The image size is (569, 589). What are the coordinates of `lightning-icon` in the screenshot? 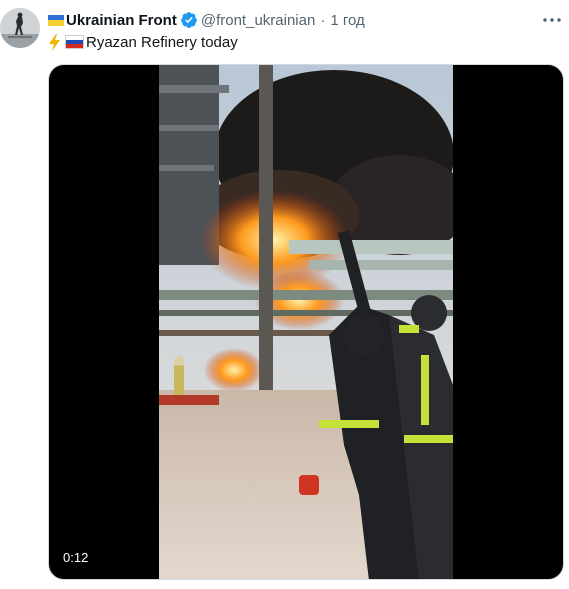 It's located at (54, 42).